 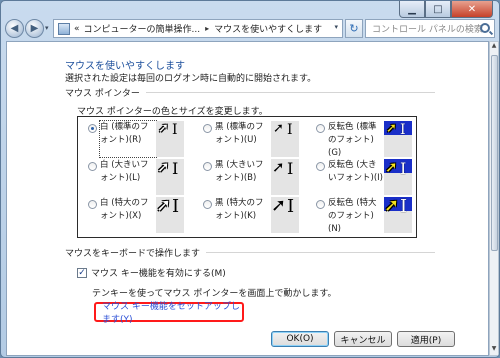 I want to click on back-button: ◀, so click(x=14, y=28).